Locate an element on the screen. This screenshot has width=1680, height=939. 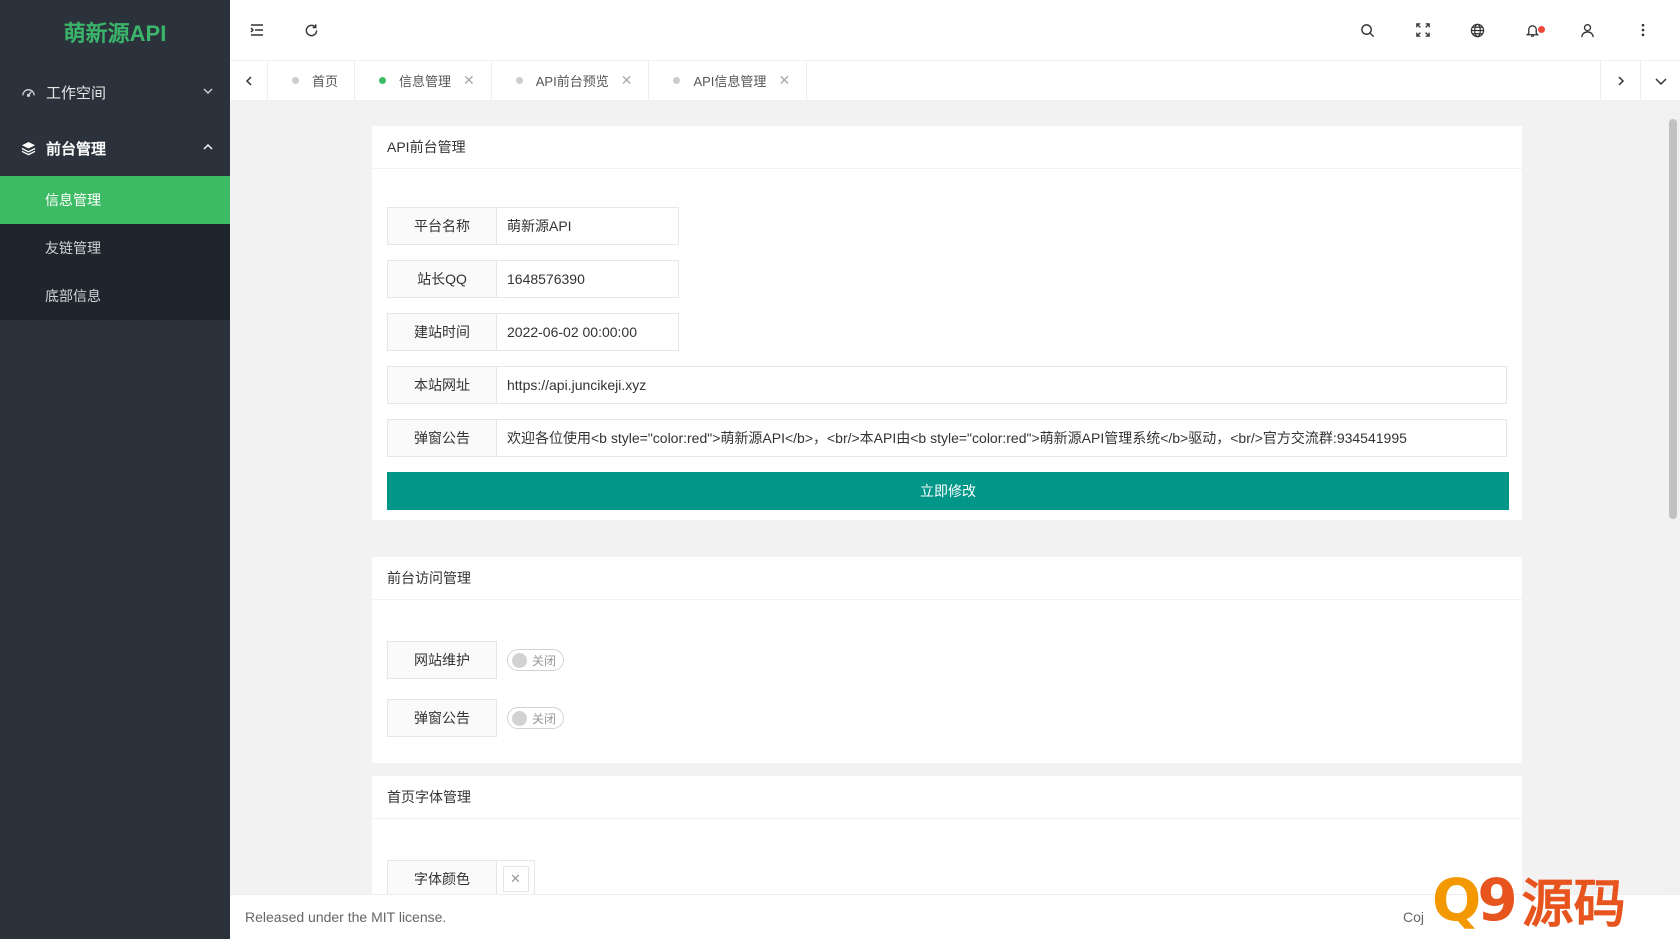
menu-fold-button is located at coordinates (257, 30).